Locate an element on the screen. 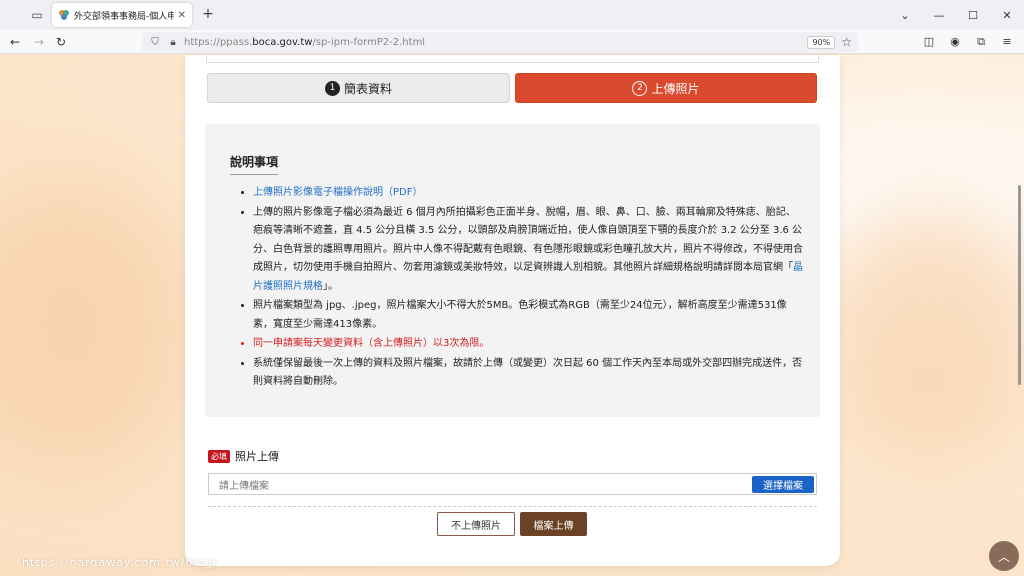 This screenshot has height=576, width=1024. tab-close-icon: ✕ is located at coordinates (182, 15).